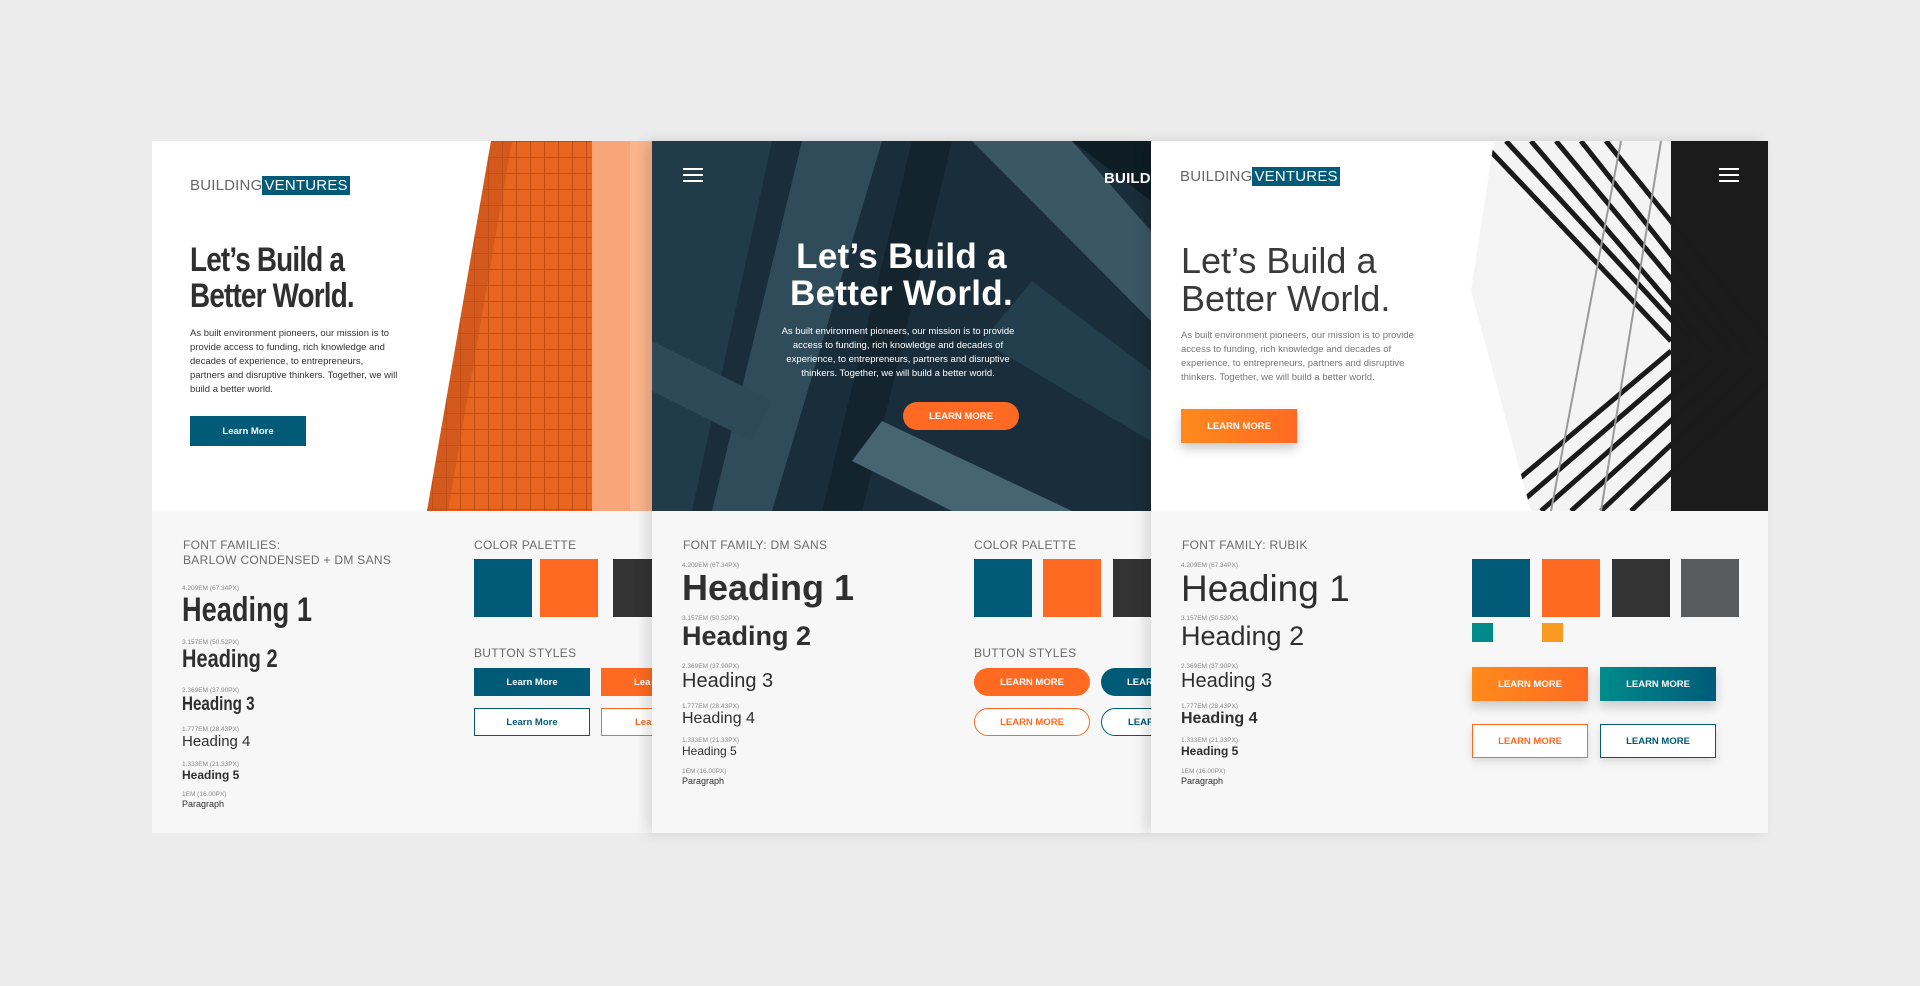 The width and height of the screenshot is (1920, 986). Describe the element at coordinates (1619, 326) in the screenshot. I see `building-image-bw` at that location.